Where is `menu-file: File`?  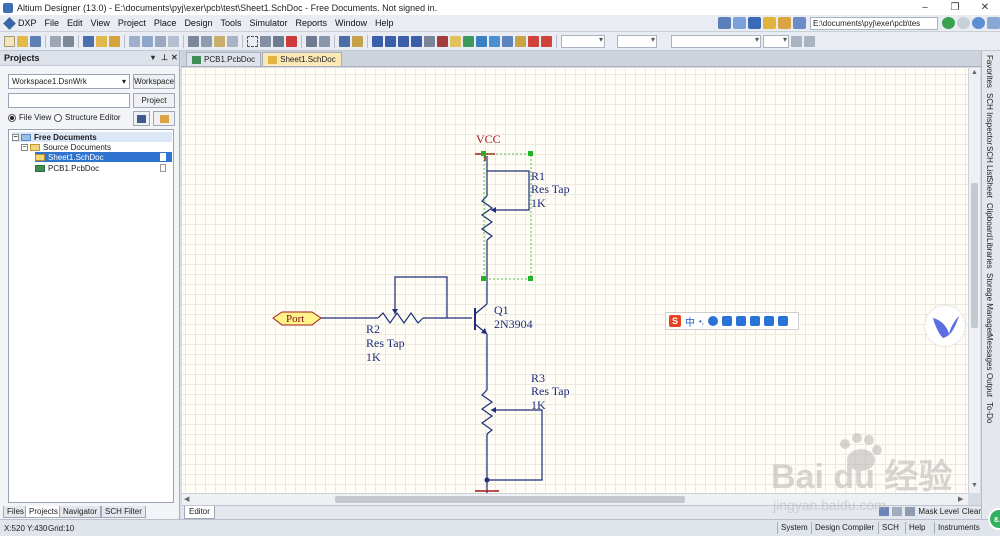
menu-file: File is located at coordinates (52, 23).